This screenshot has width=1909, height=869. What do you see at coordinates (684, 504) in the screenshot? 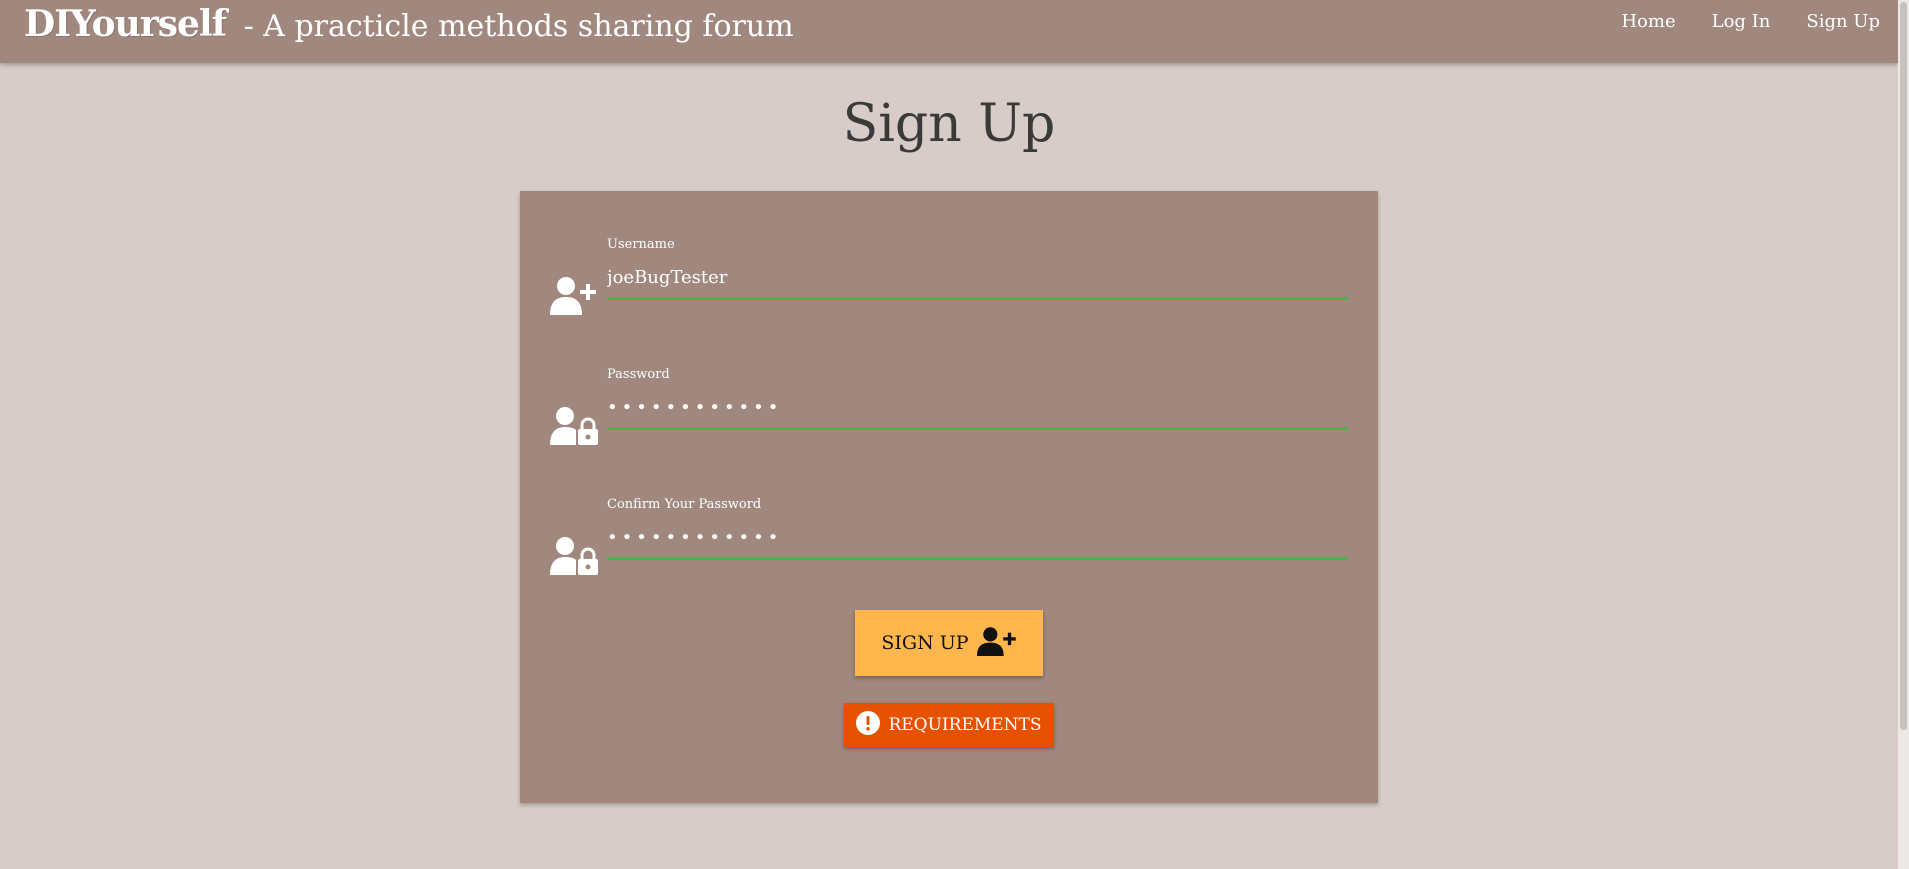
I see `confirm-password-label: Confirm Your Password` at bounding box center [684, 504].